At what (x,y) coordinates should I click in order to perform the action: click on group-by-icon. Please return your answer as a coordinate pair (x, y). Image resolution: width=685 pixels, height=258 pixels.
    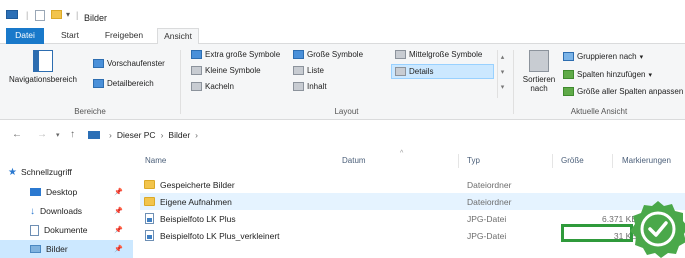
    Looking at the image, I should click on (568, 56).